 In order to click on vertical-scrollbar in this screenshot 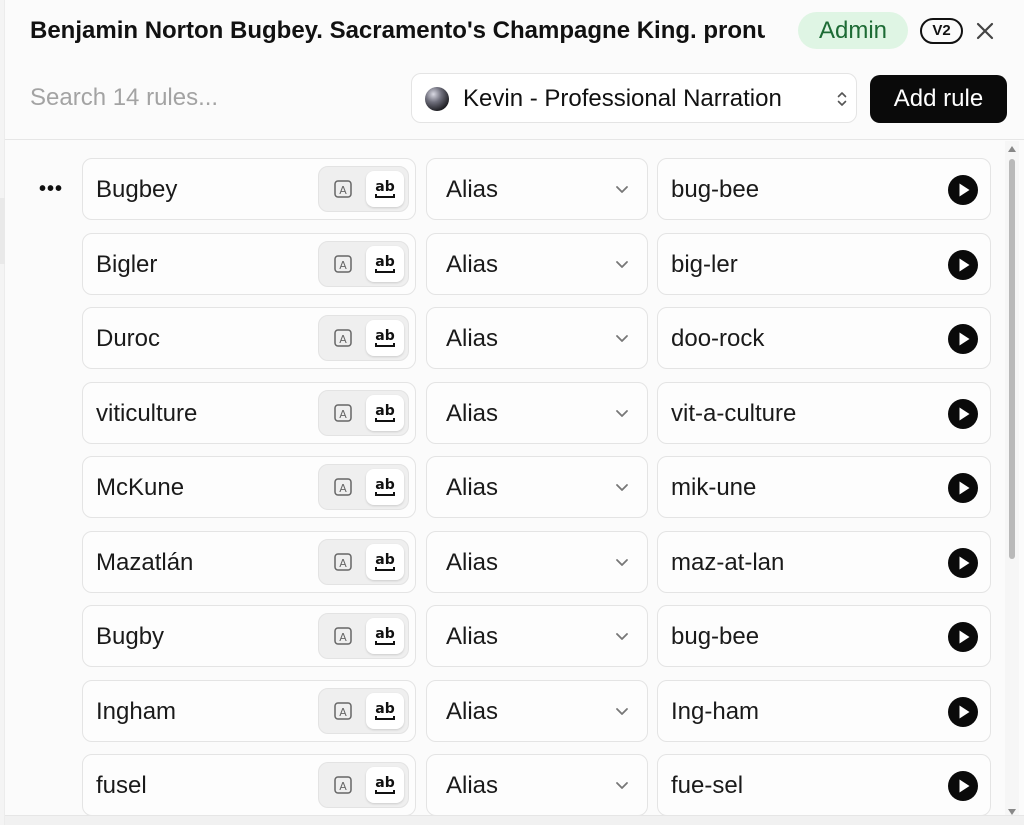, I will do `click(1012, 483)`.